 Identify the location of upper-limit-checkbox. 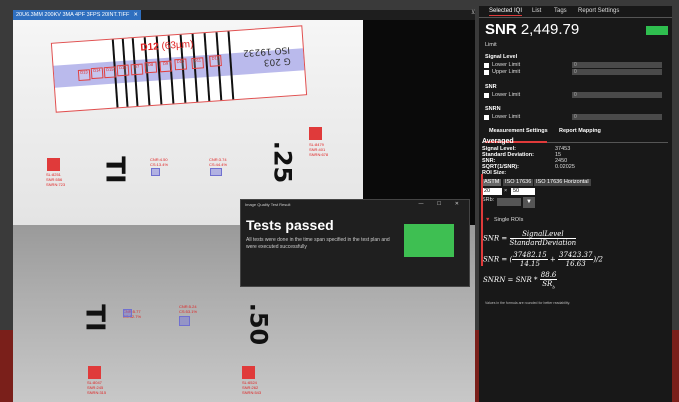
(486, 72).